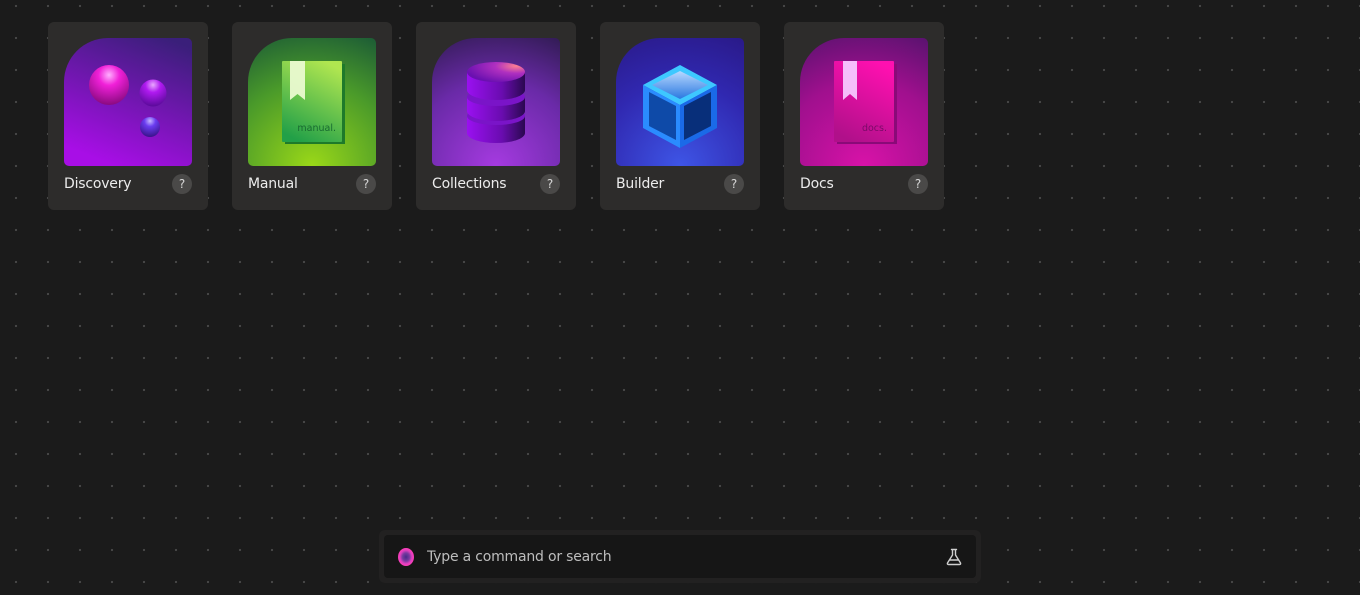 The width and height of the screenshot is (1360, 595). I want to click on card-docs: docs. Docs ?, so click(864, 116).